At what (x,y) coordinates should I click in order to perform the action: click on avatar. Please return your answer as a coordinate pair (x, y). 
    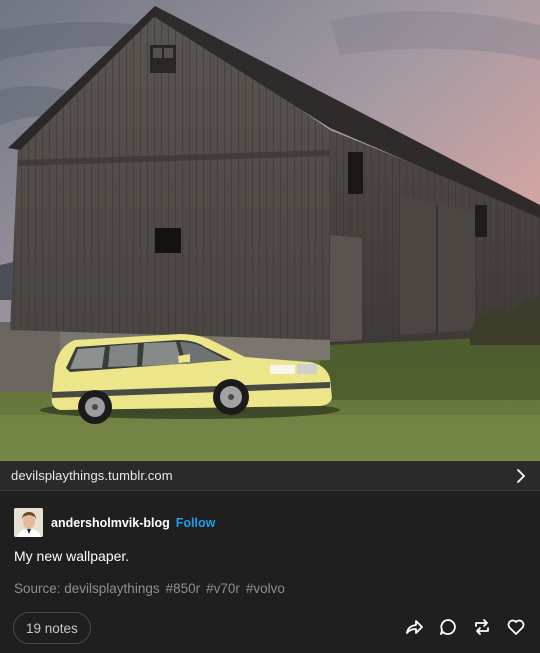
    Looking at the image, I should click on (28, 522).